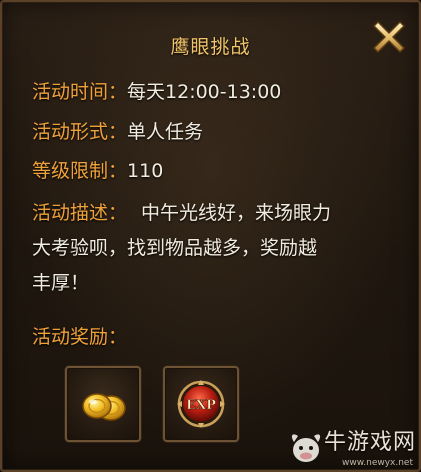 This screenshot has width=421, height=472. I want to click on activity-desc-label: 活动描述：, so click(80, 213).